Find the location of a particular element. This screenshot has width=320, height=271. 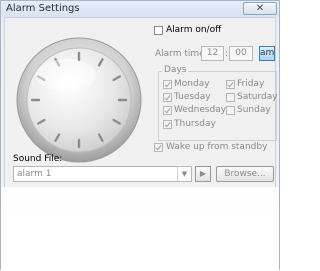

day-checkbox-tuesday is located at coordinates (167, 97).